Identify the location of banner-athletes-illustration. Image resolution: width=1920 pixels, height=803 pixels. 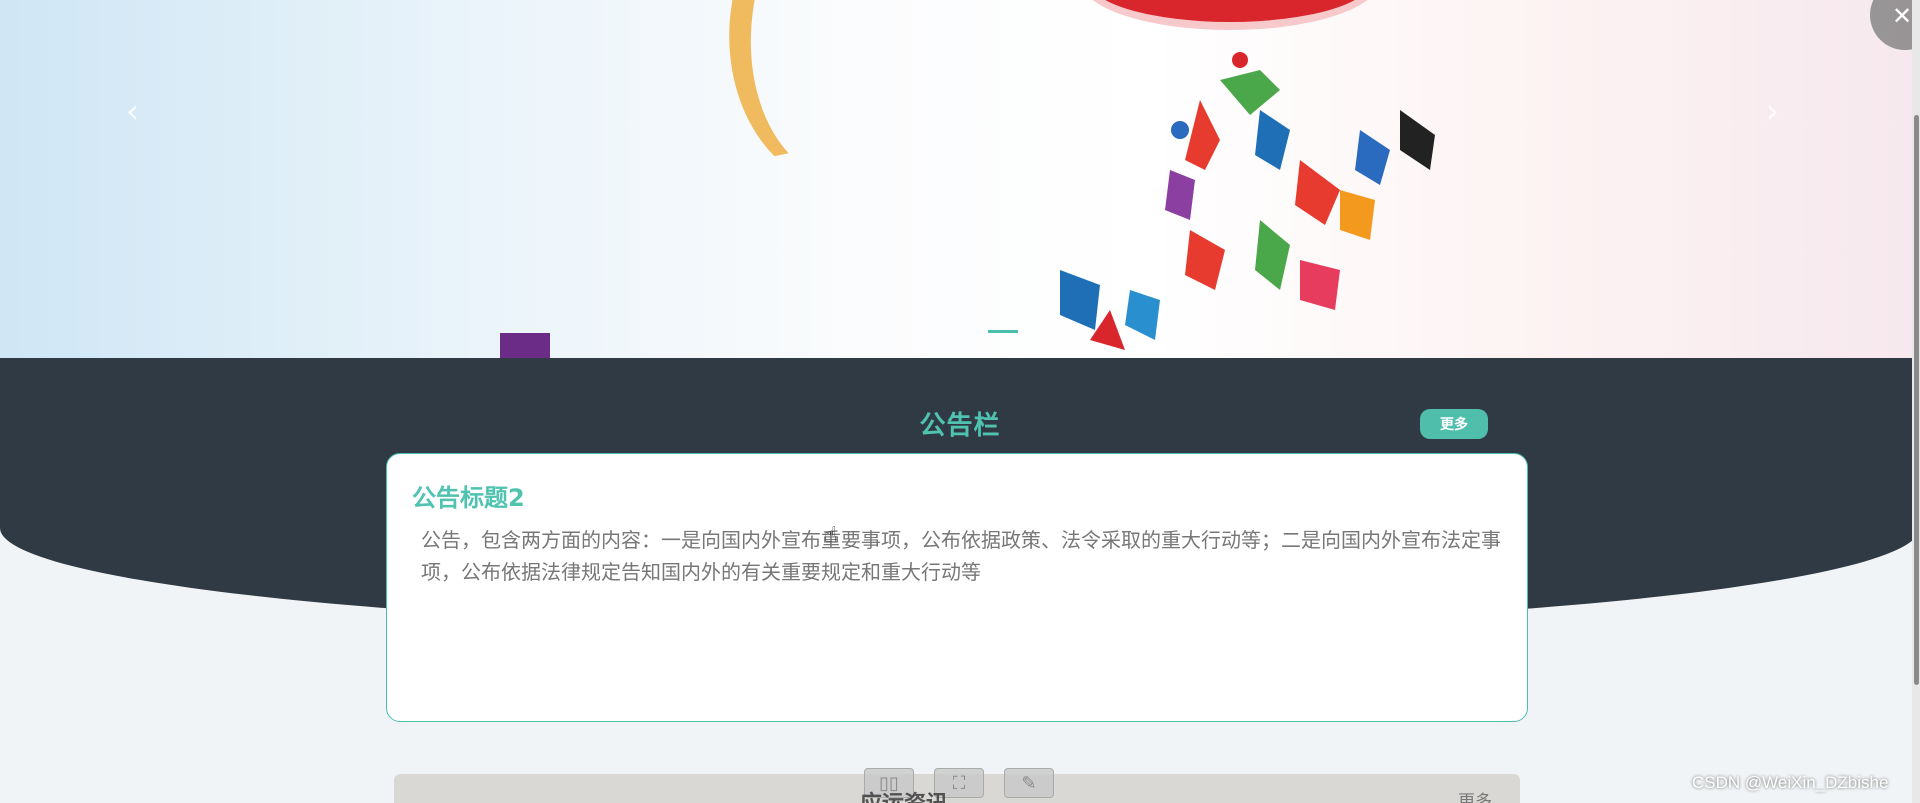
(1247, 201).